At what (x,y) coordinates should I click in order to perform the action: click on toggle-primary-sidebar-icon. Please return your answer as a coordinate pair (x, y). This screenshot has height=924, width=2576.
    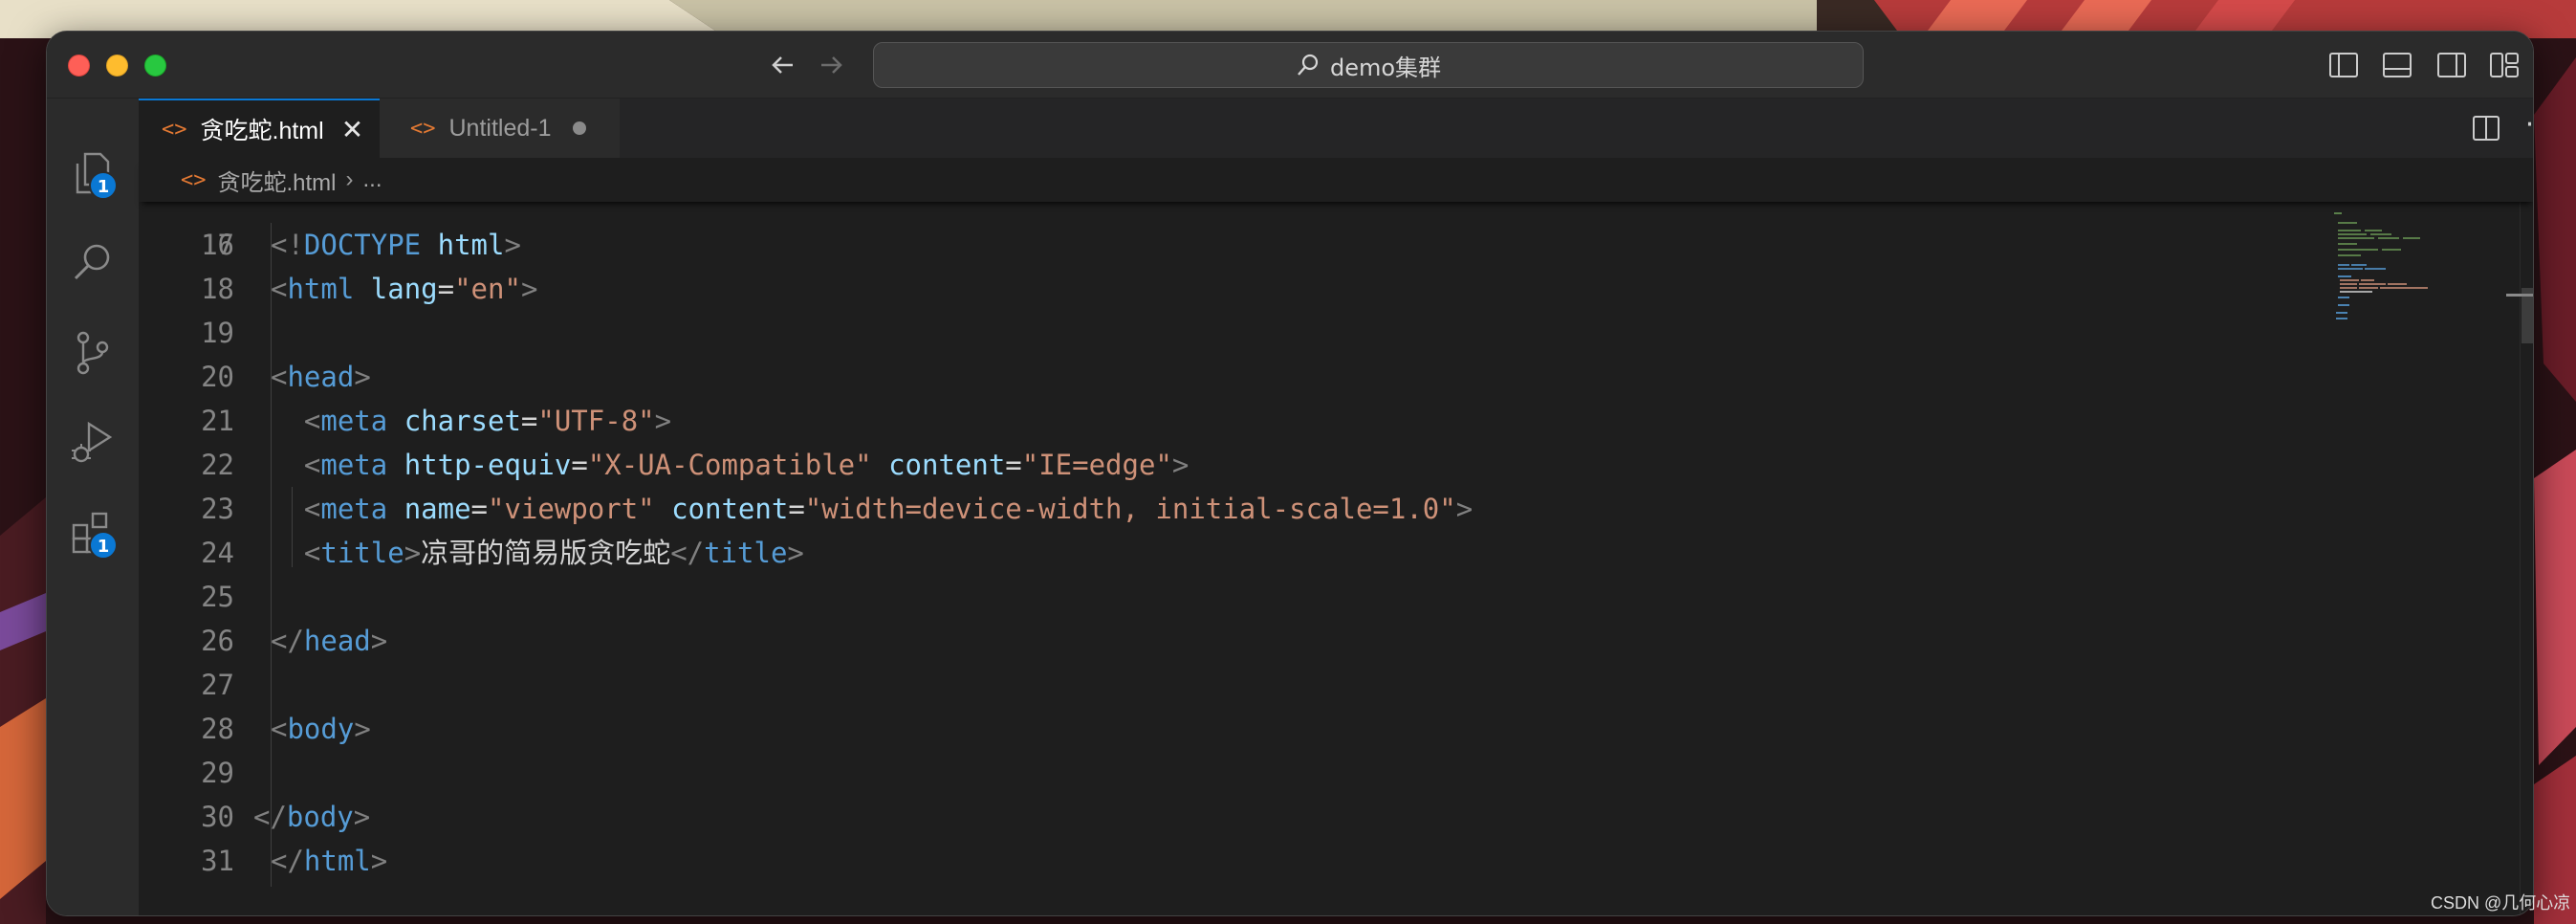
    Looking at the image, I should click on (2343, 65).